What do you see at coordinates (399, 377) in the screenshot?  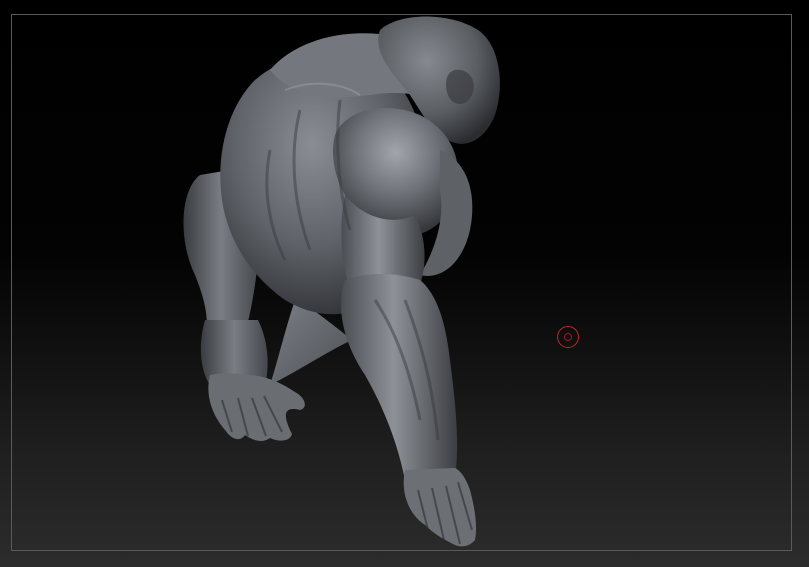 I see `right-forearm` at bounding box center [399, 377].